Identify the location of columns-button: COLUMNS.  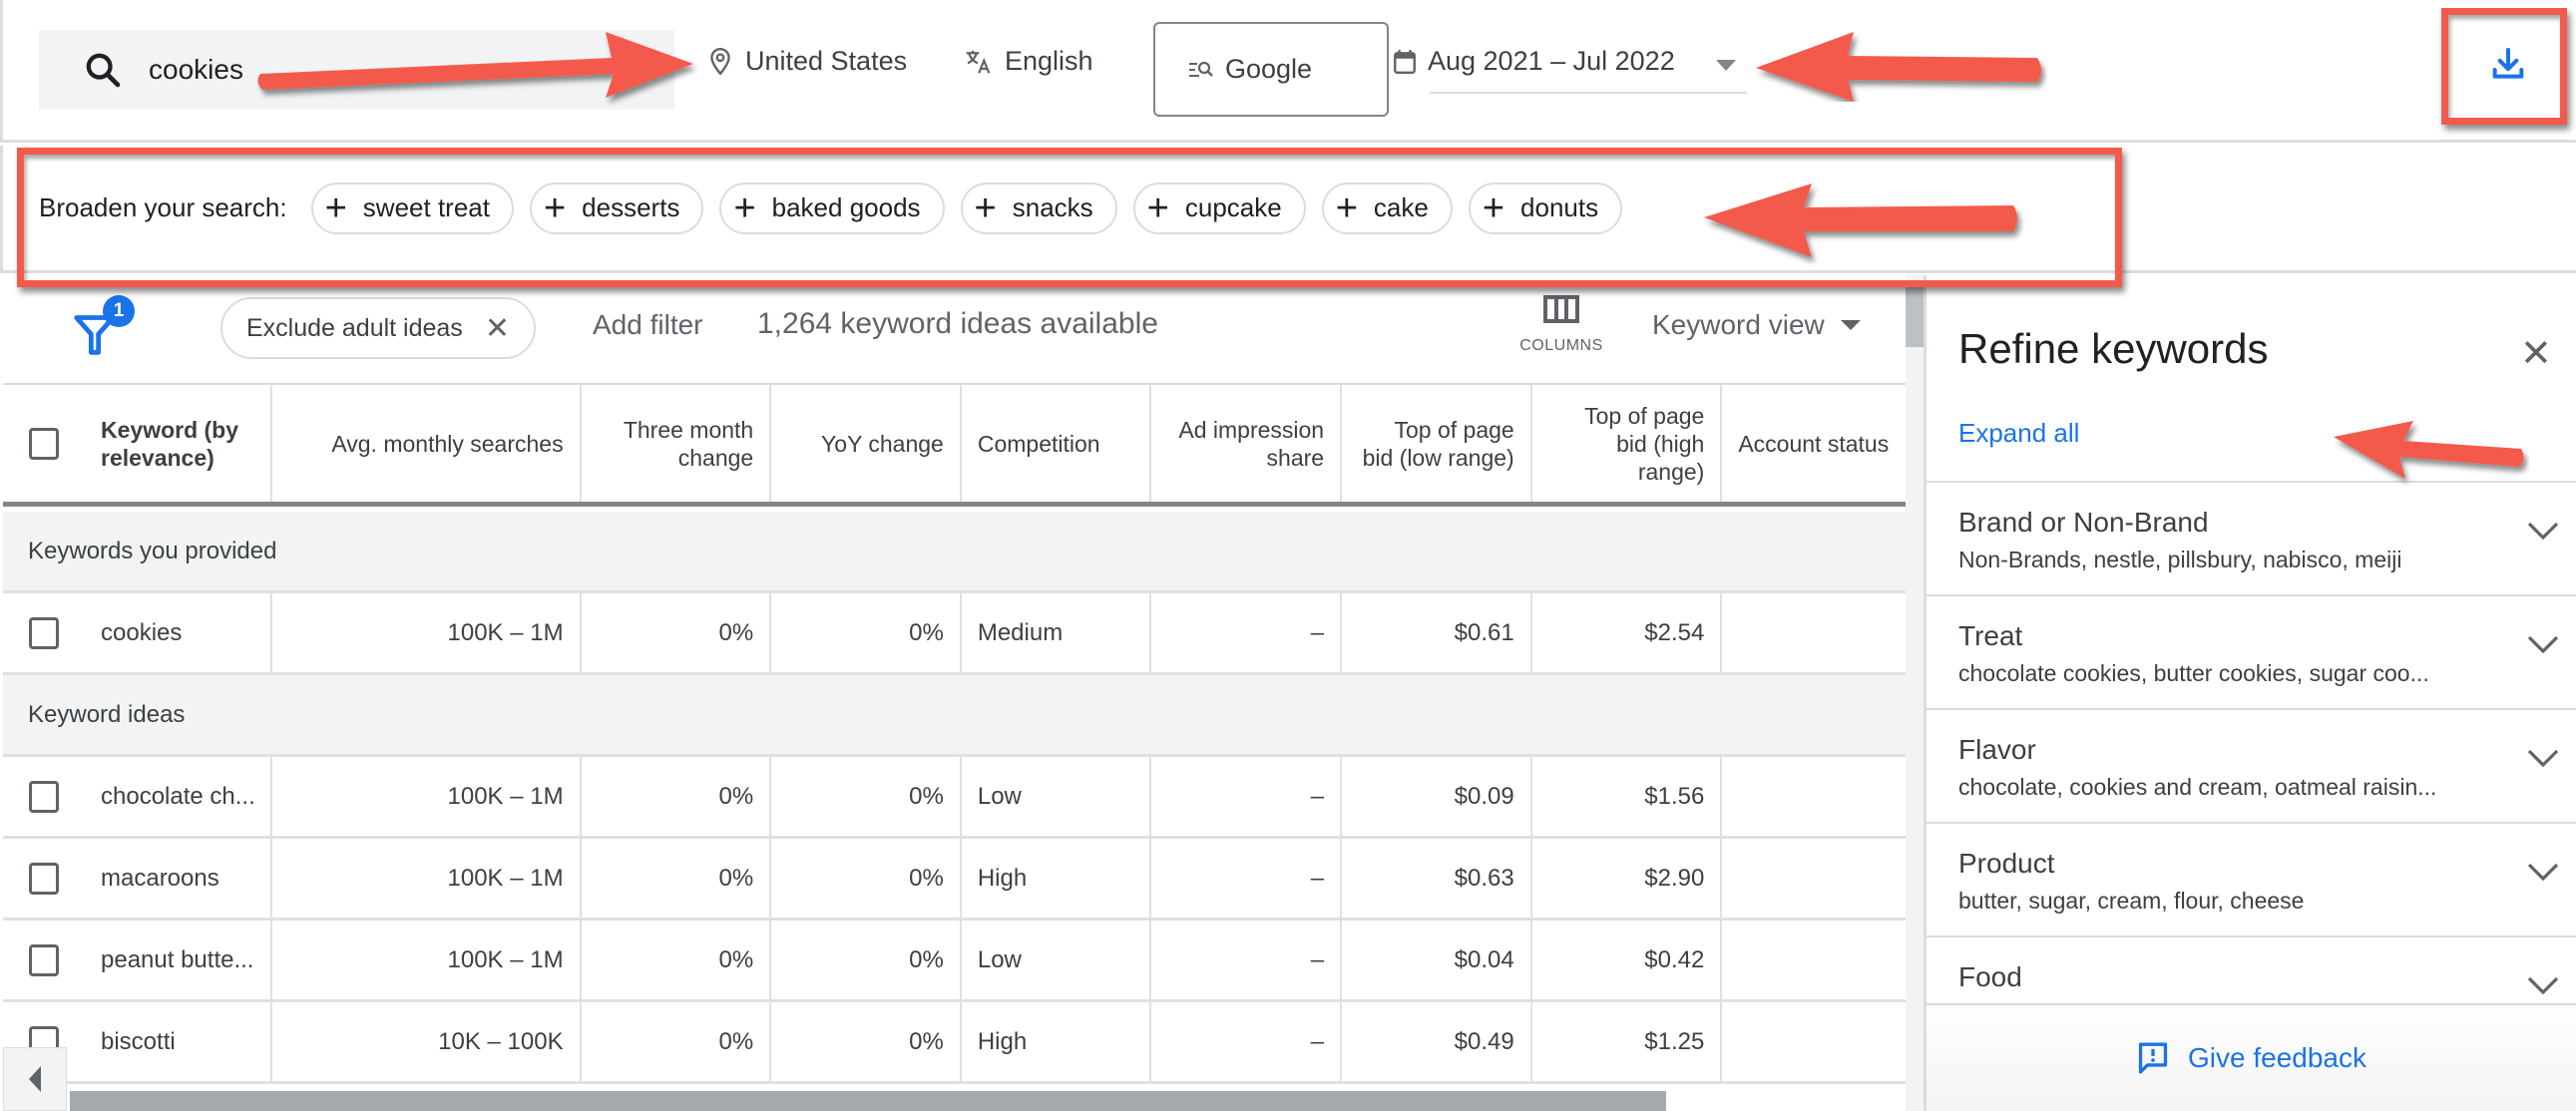
(1560, 325).